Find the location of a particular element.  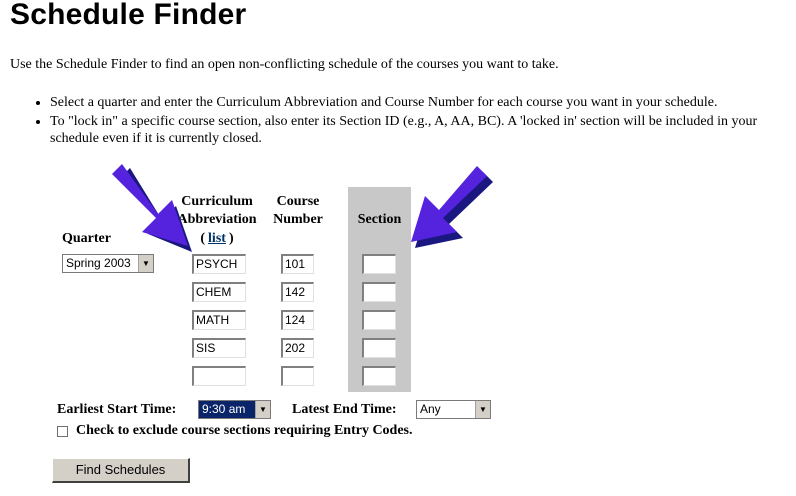

page-title: Schedule Finder is located at coordinates (128, 15).